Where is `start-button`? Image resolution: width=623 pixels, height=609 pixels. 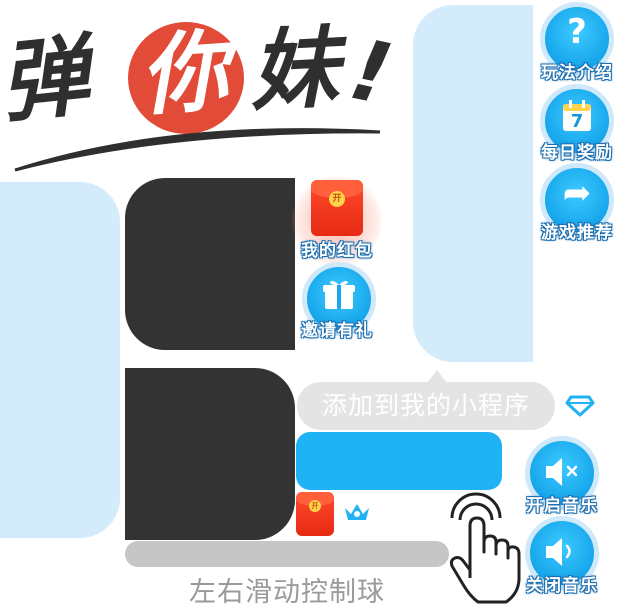
start-button is located at coordinates (399, 461).